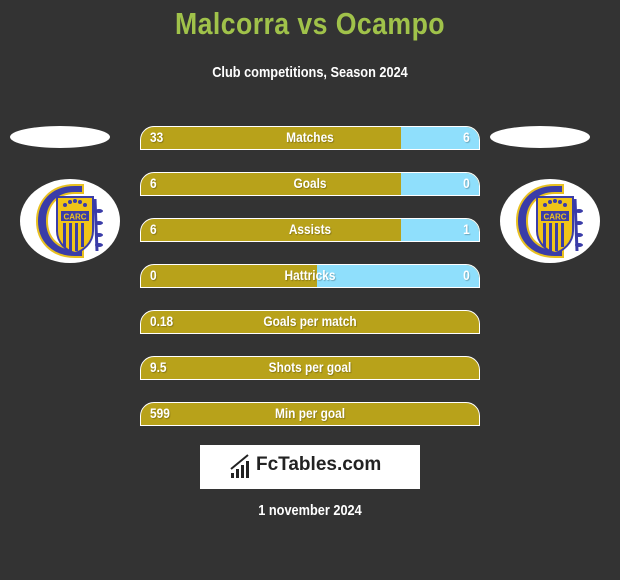  What do you see at coordinates (153, 275) in the screenshot?
I see `left-value: 0` at bounding box center [153, 275].